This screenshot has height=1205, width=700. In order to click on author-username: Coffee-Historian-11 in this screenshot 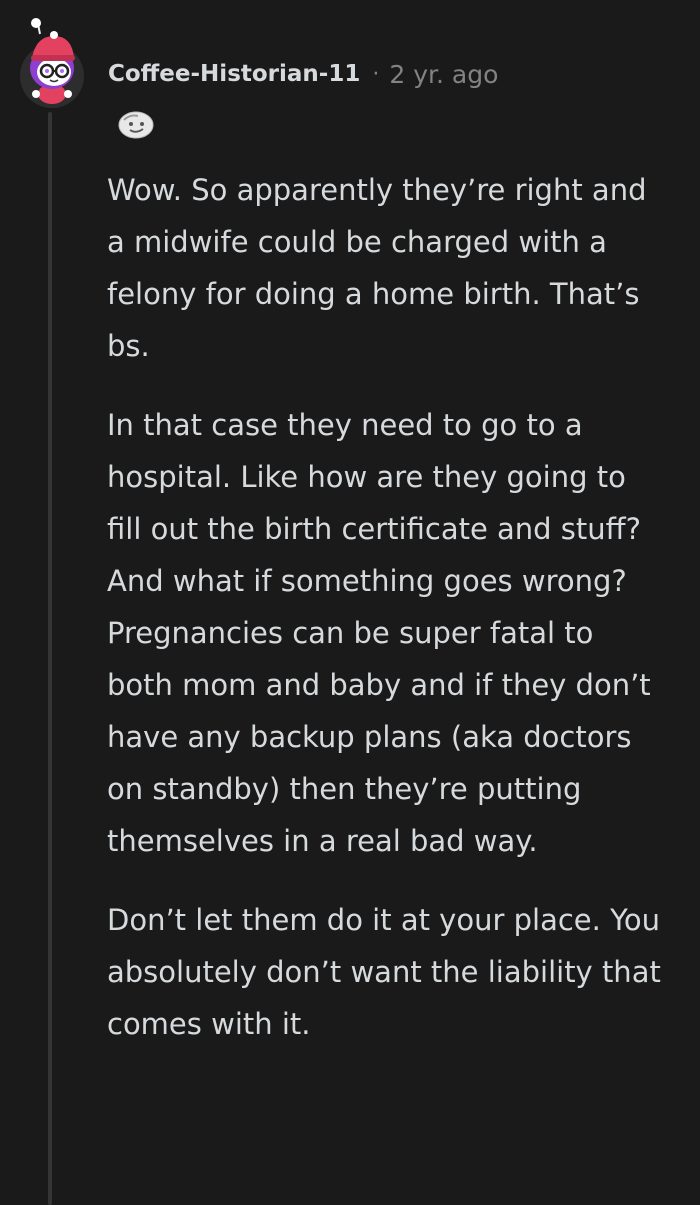, I will do `click(234, 74)`.